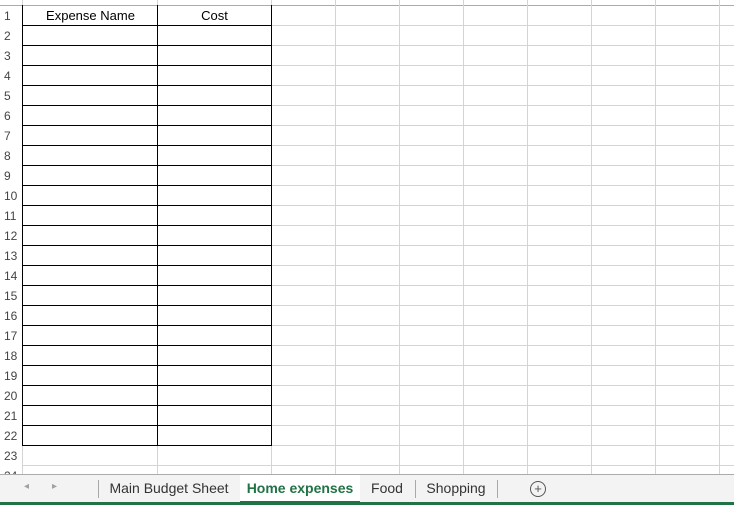 This screenshot has height=505, width=734. What do you see at coordinates (10, 16) in the screenshot?
I see `row-number: 1` at bounding box center [10, 16].